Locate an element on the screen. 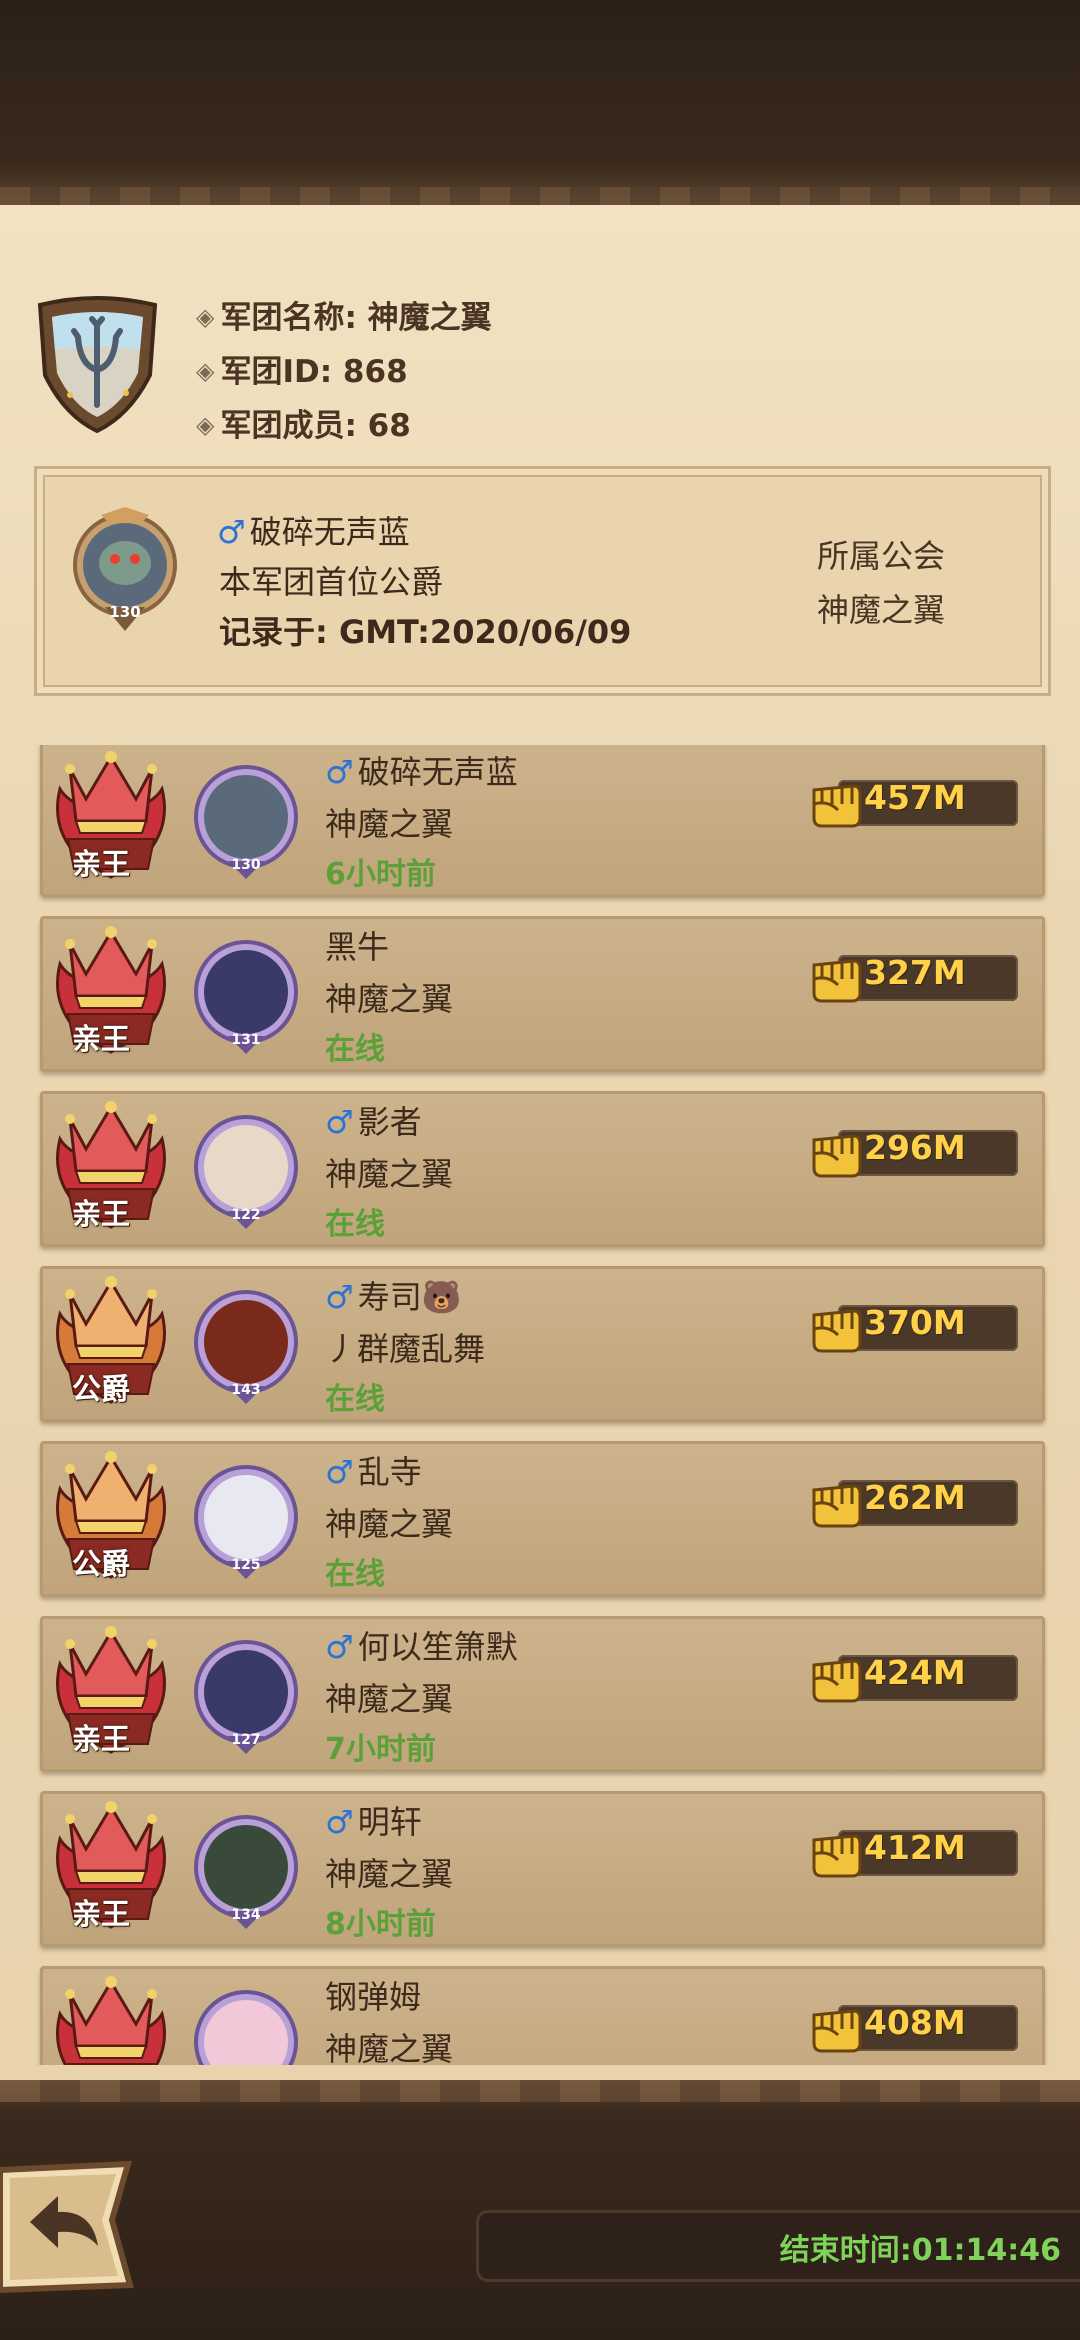 The width and height of the screenshot is (1080, 2340). legion-emblem-icon is located at coordinates (97, 365).